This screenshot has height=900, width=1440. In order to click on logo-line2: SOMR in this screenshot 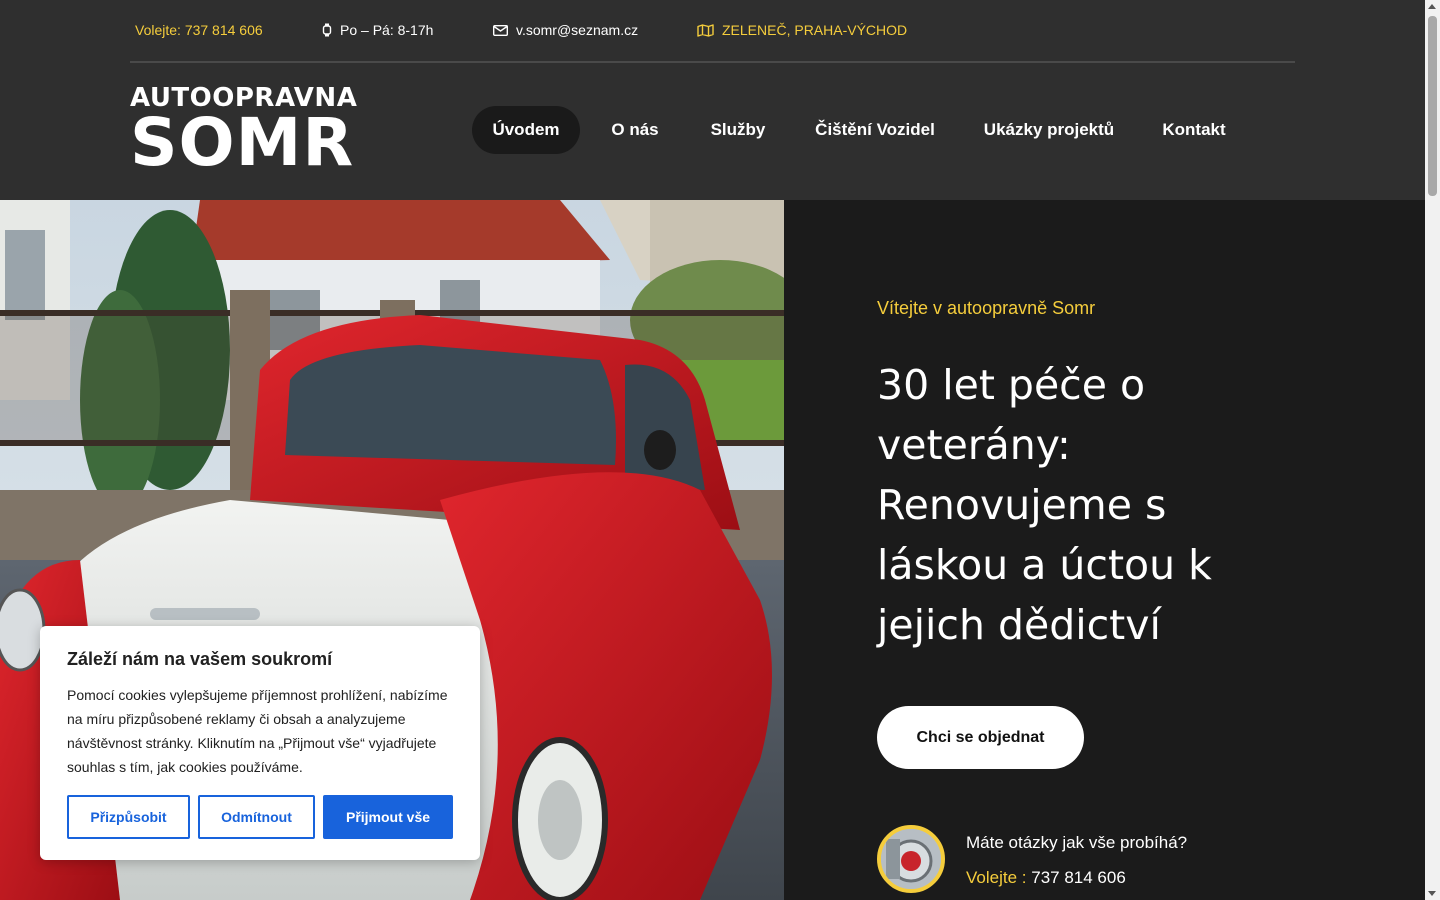, I will do `click(242, 142)`.